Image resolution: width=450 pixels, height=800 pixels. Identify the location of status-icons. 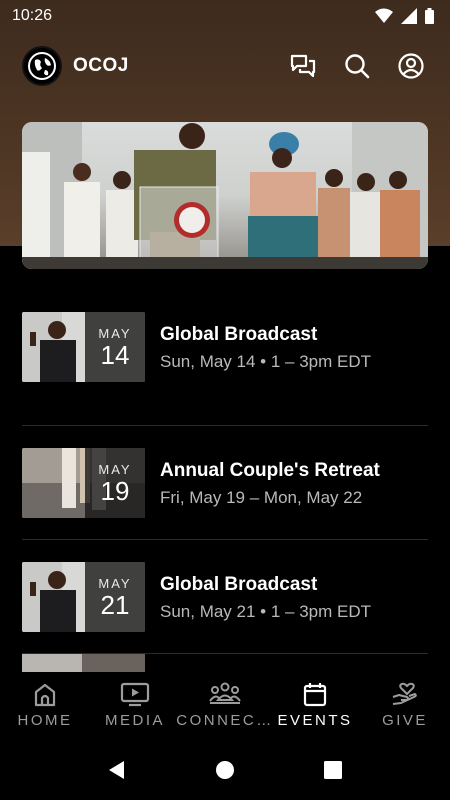
(404, 16).